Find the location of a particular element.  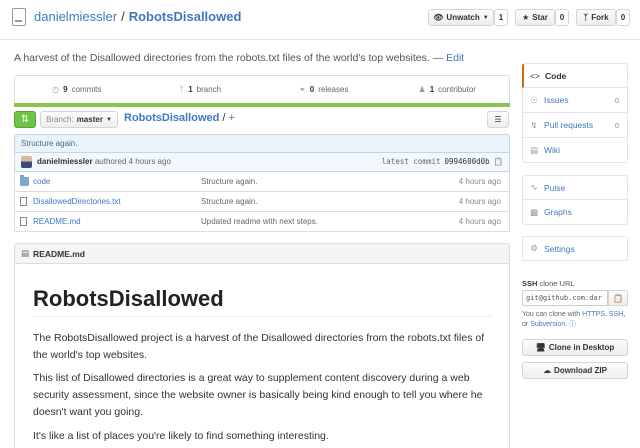

sidebar-item-settings: ⚙ Settings is located at coordinates (575, 248).